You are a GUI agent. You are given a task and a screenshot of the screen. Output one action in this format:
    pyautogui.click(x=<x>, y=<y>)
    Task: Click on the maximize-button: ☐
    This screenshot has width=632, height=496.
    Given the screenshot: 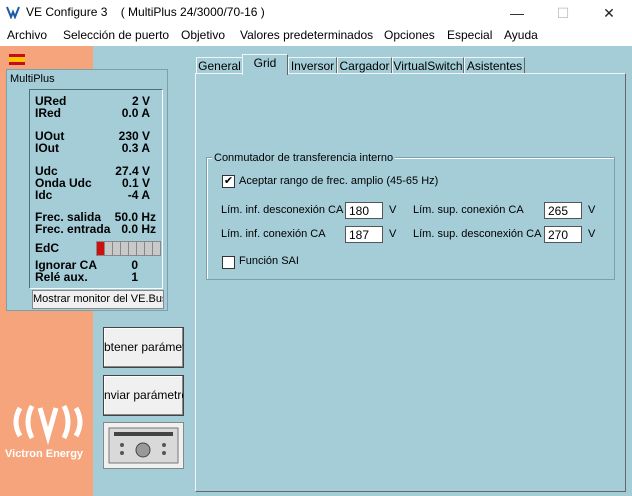 What is the action you would take?
    pyautogui.click(x=563, y=13)
    